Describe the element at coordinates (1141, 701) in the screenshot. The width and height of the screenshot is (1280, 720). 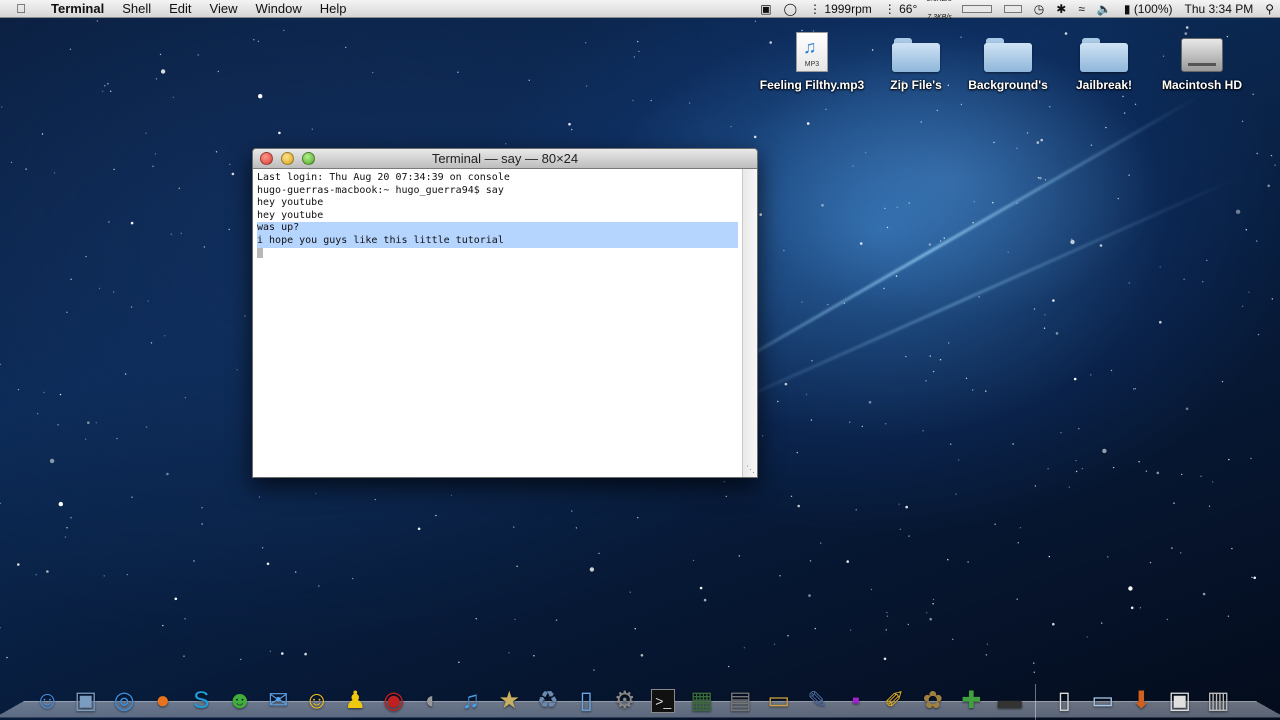
I see `downloads-icon: ⬇` at that location.